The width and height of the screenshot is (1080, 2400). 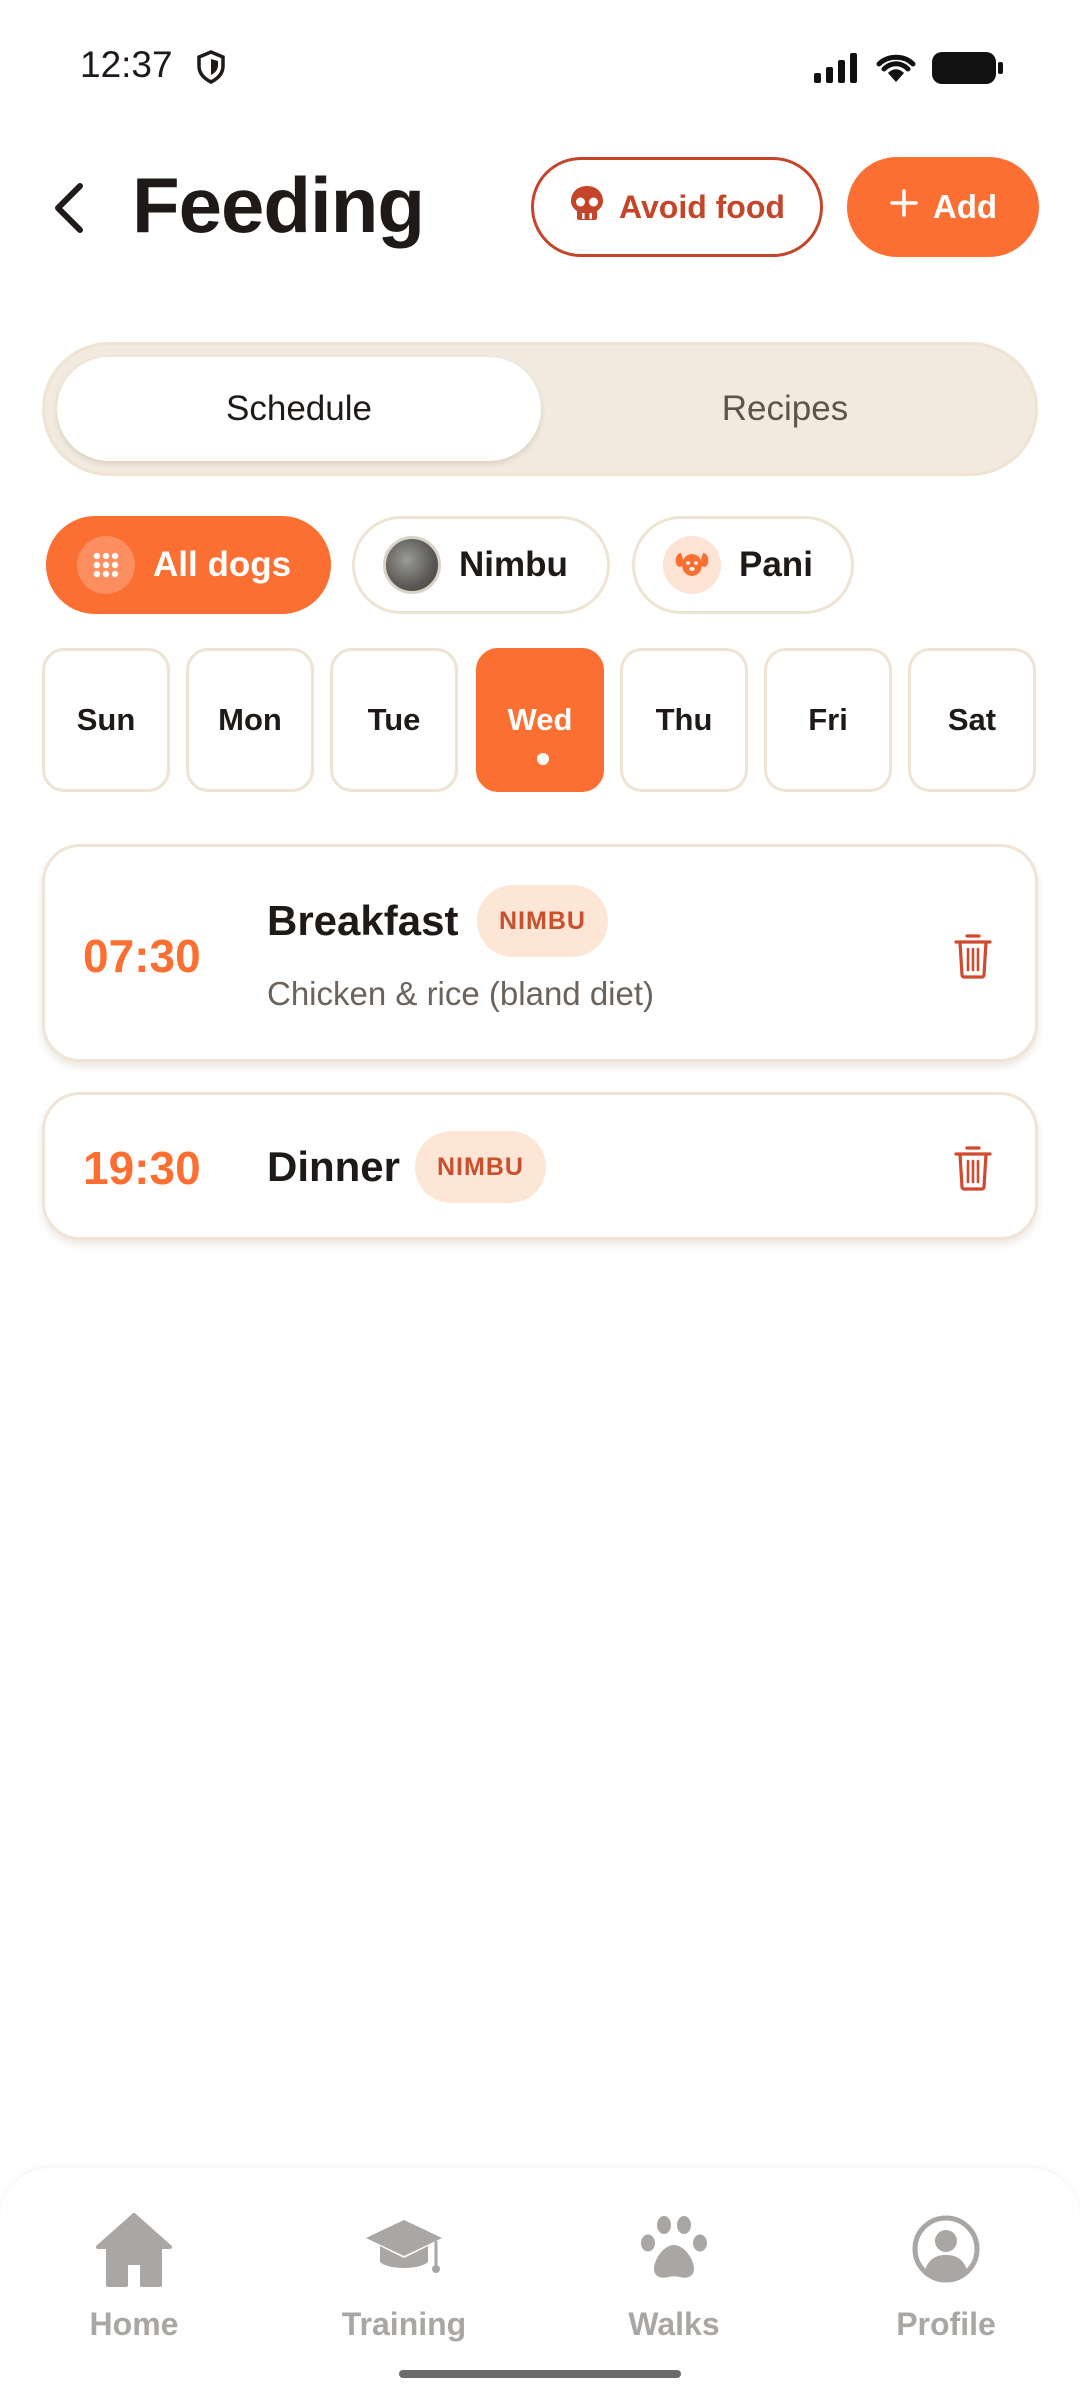 I want to click on day-sun: Sun, so click(x=106, y=720).